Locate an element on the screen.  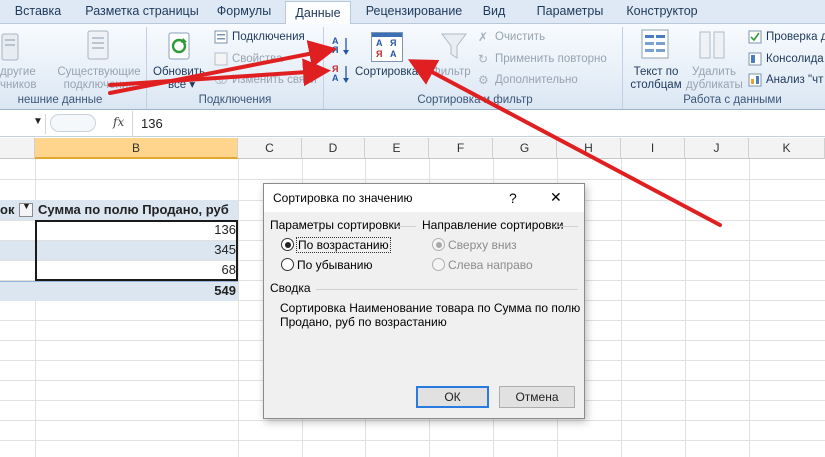
remove-duplicates-label-2: дубликаты is located at coordinates (714, 85).